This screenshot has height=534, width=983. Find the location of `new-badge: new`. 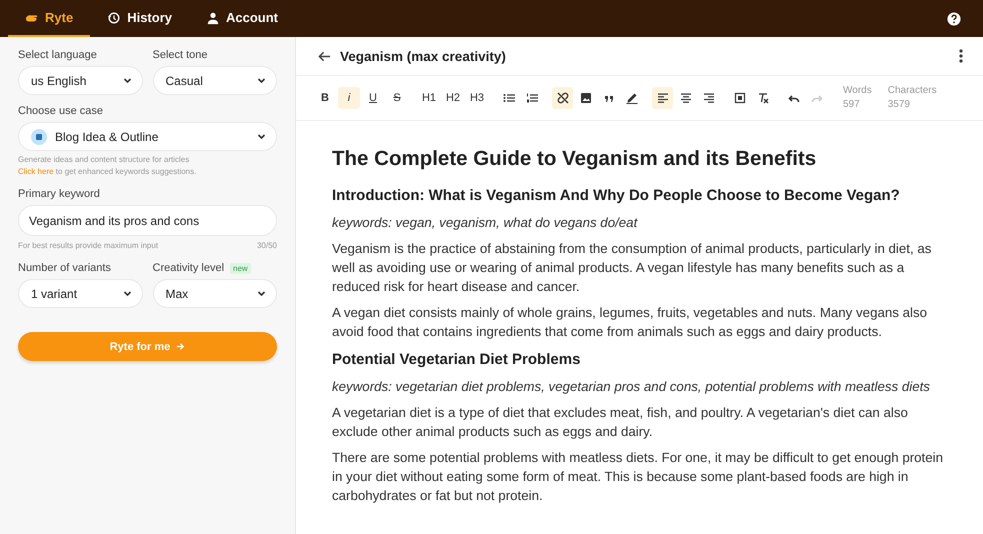

new-badge: new is located at coordinates (240, 268).